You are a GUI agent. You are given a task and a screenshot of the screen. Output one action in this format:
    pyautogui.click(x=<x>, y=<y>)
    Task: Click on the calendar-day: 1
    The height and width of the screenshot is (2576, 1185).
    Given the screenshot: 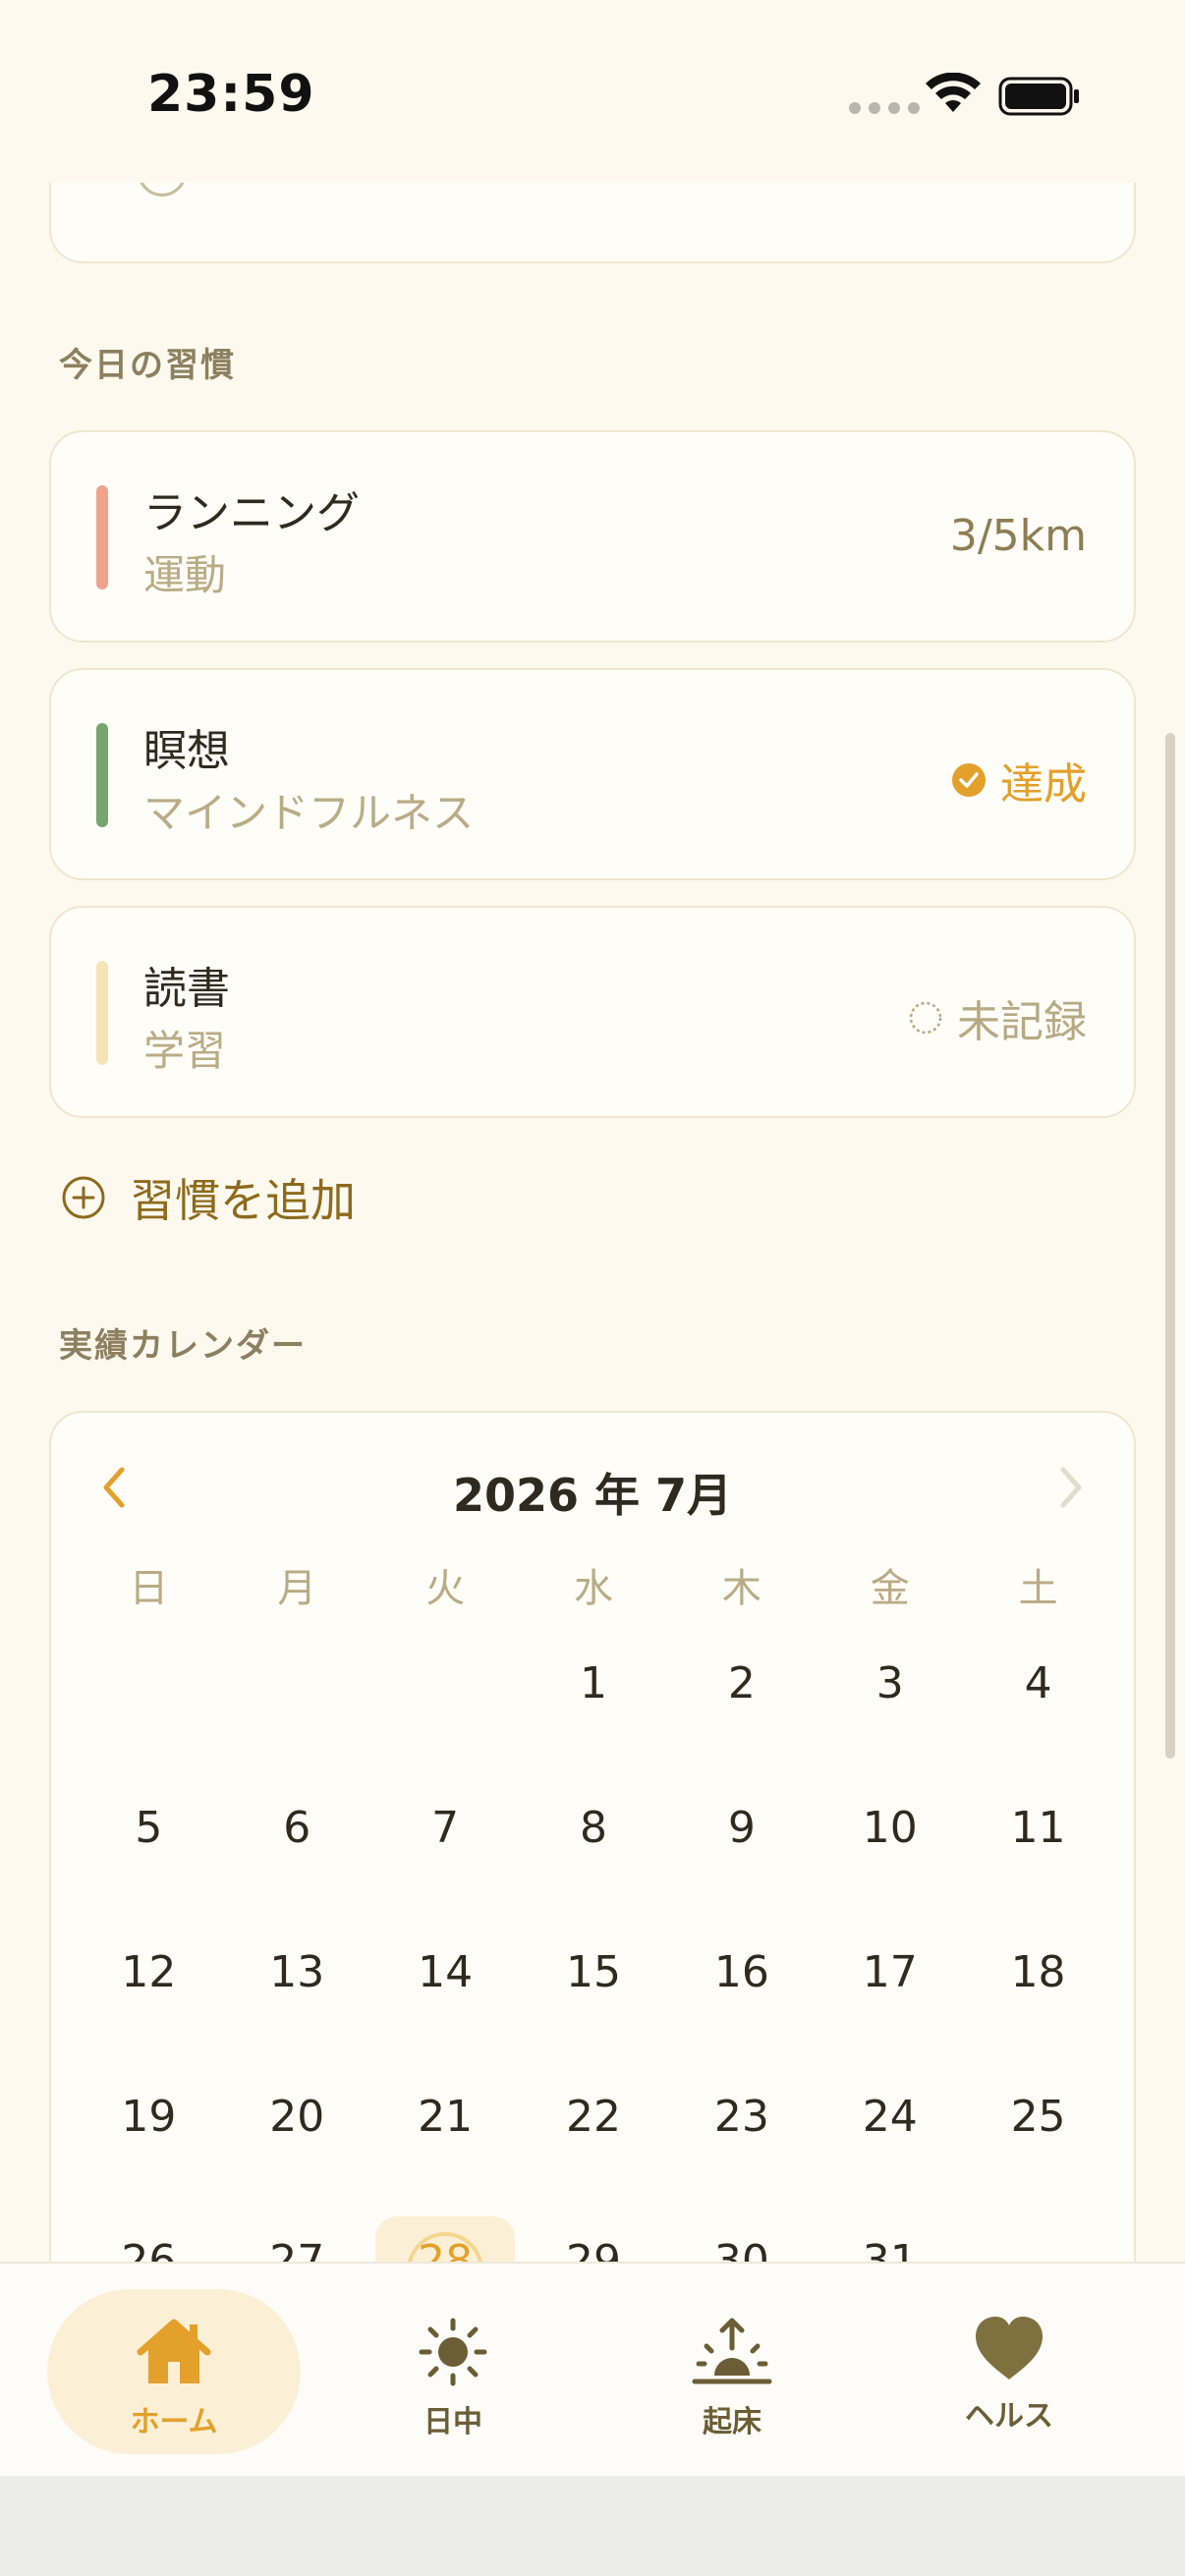 What is the action you would take?
    pyautogui.click(x=594, y=1721)
    